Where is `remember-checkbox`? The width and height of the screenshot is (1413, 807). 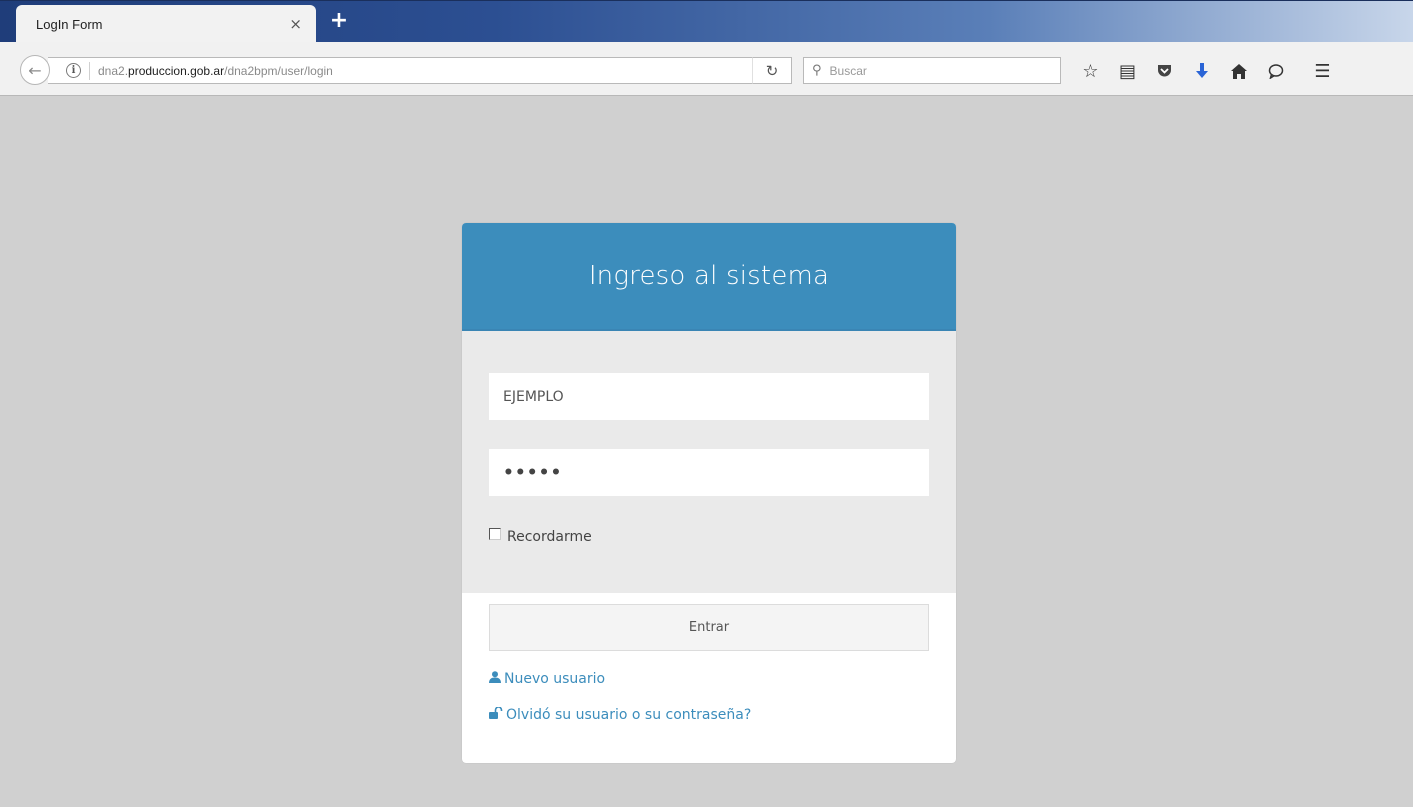
remember-checkbox is located at coordinates (495, 534).